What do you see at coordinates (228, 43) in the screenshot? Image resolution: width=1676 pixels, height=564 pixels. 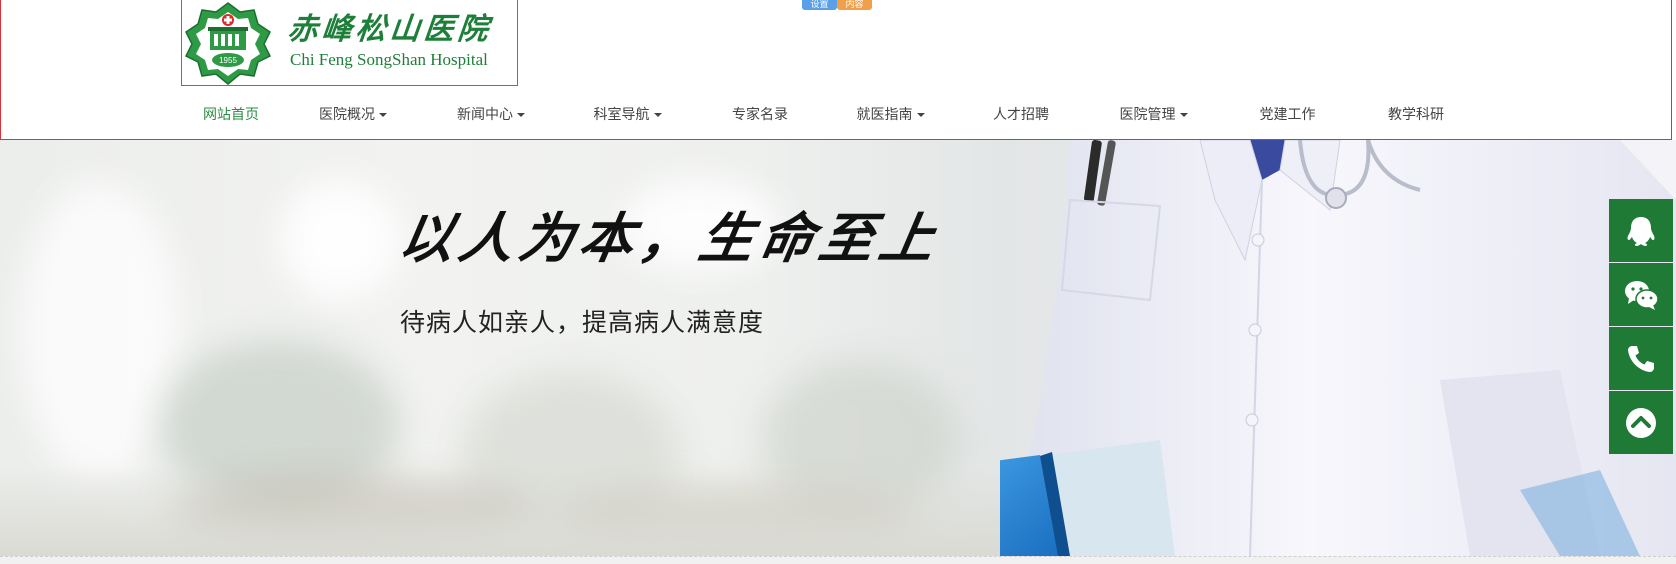 I see `hospital-emblem-icon: 1955` at bounding box center [228, 43].